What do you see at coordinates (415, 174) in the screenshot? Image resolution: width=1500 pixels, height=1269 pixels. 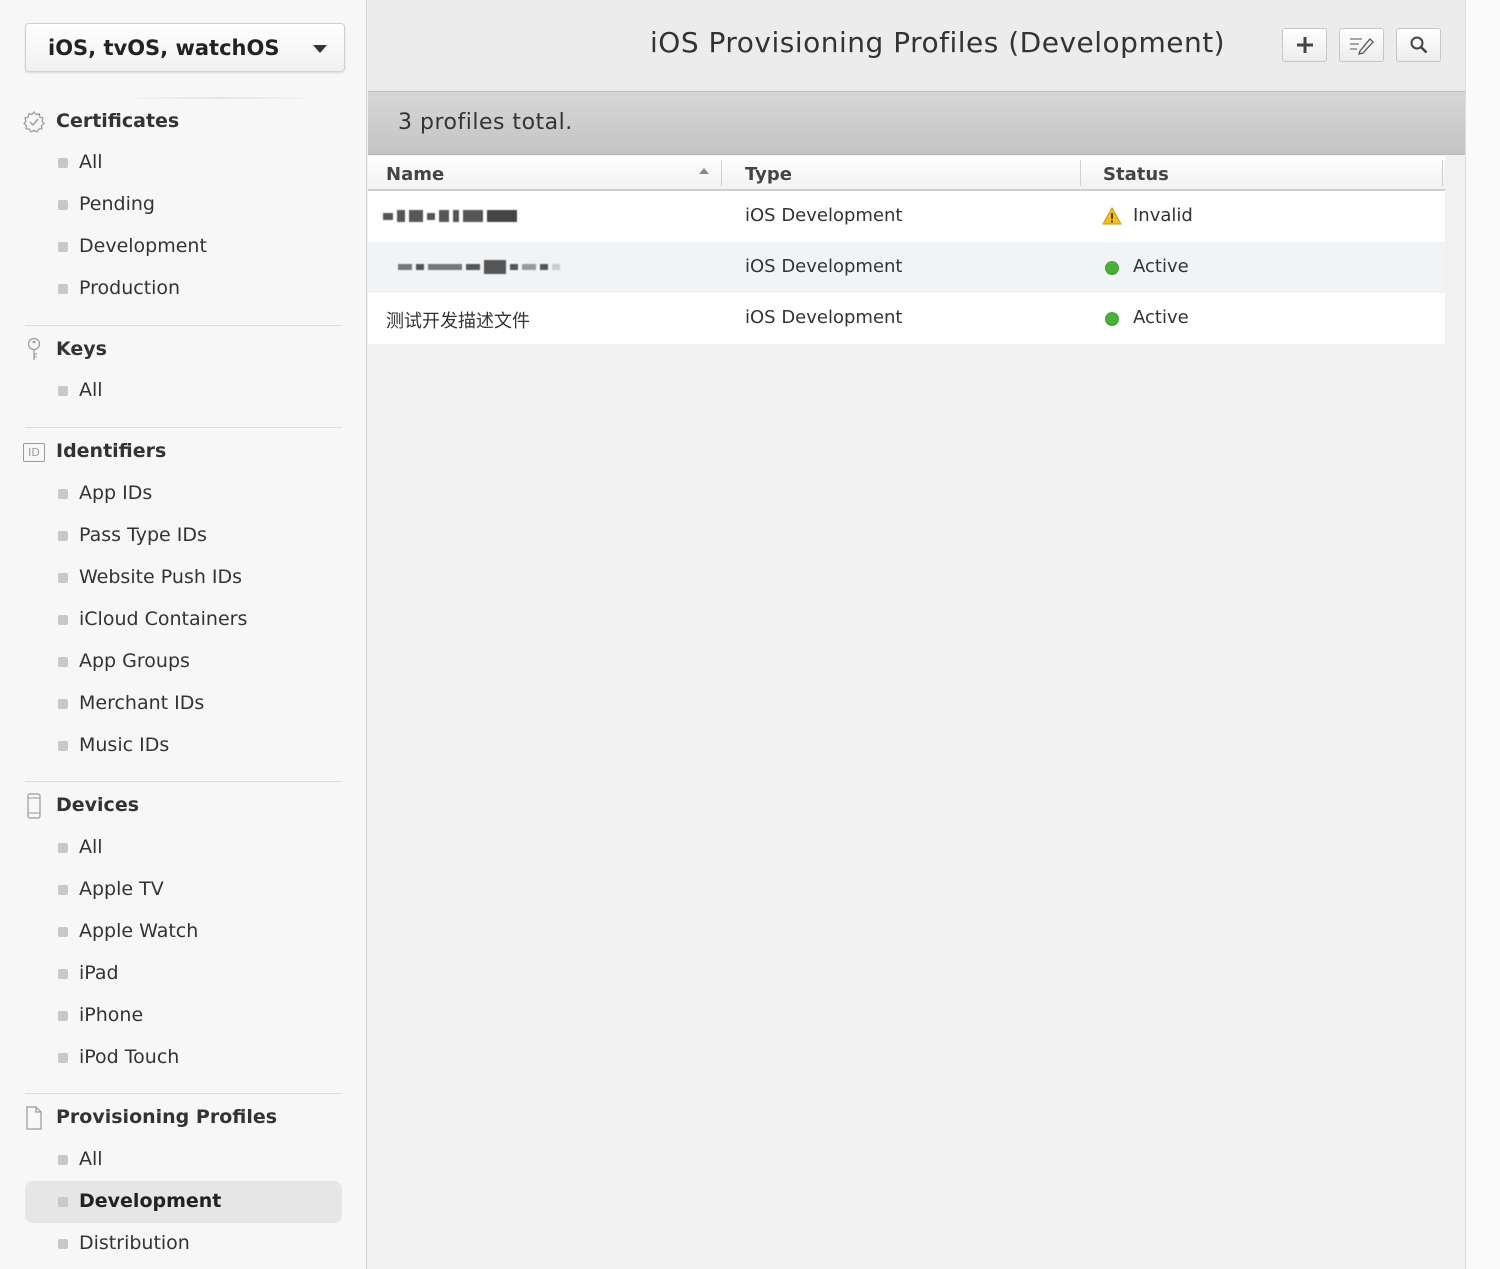 I see `column-header-name: Name` at bounding box center [415, 174].